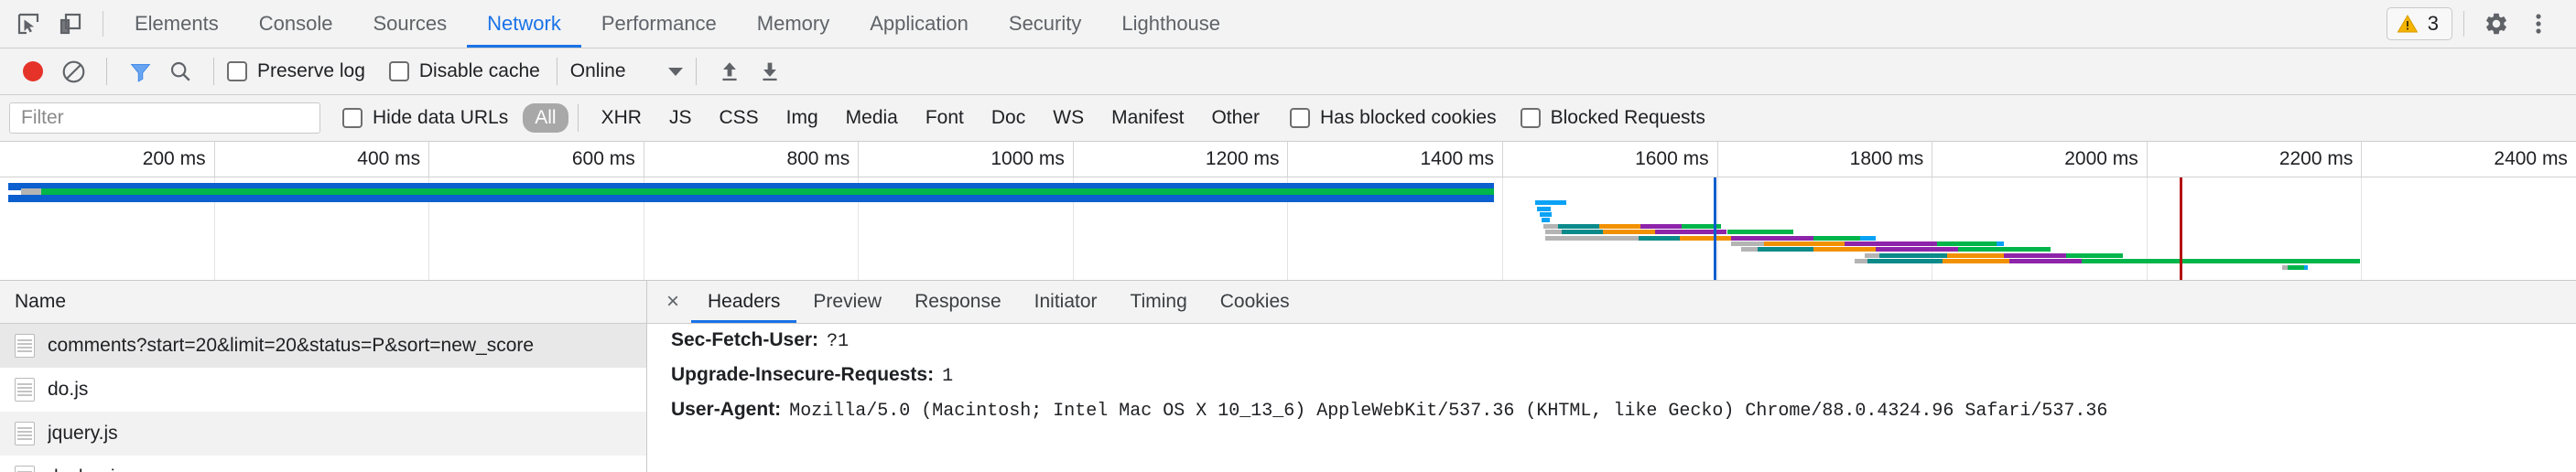  Describe the element at coordinates (2496, 24) in the screenshot. I see `gear-icon` at that location.